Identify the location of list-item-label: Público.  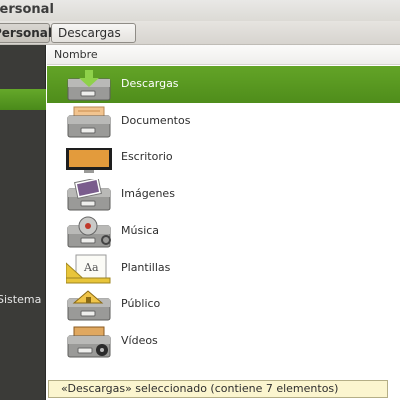
(141, 303).